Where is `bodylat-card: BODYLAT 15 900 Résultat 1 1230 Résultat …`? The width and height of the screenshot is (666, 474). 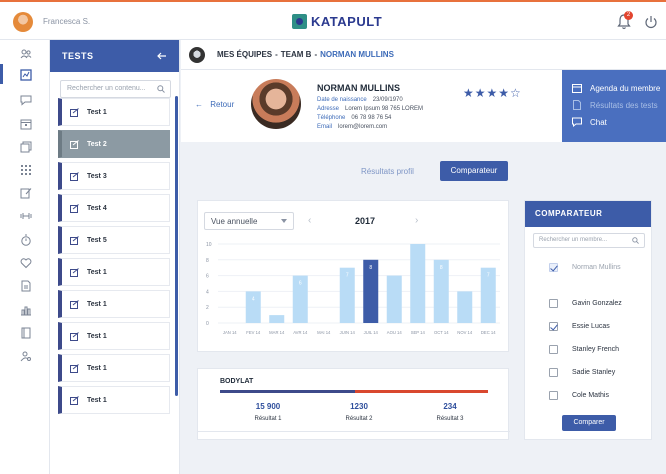 bodylat-card: BODYLAT 15 900 Résultat 1 1230 Résultat … is located at coordinates (353, 404).